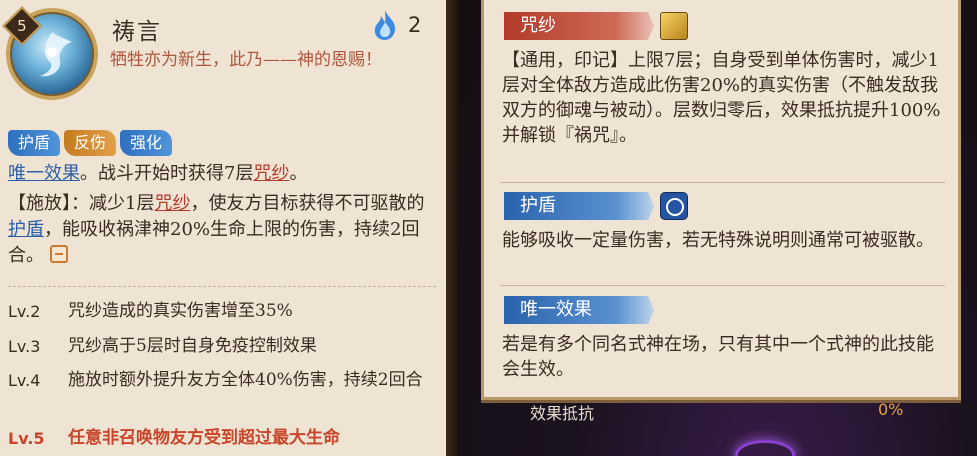  What do you see at coordinates (562, 413) in the screenshot?
I see `stat-label-effect-resist: 效果抵抗` at bounding box center [562, 413].